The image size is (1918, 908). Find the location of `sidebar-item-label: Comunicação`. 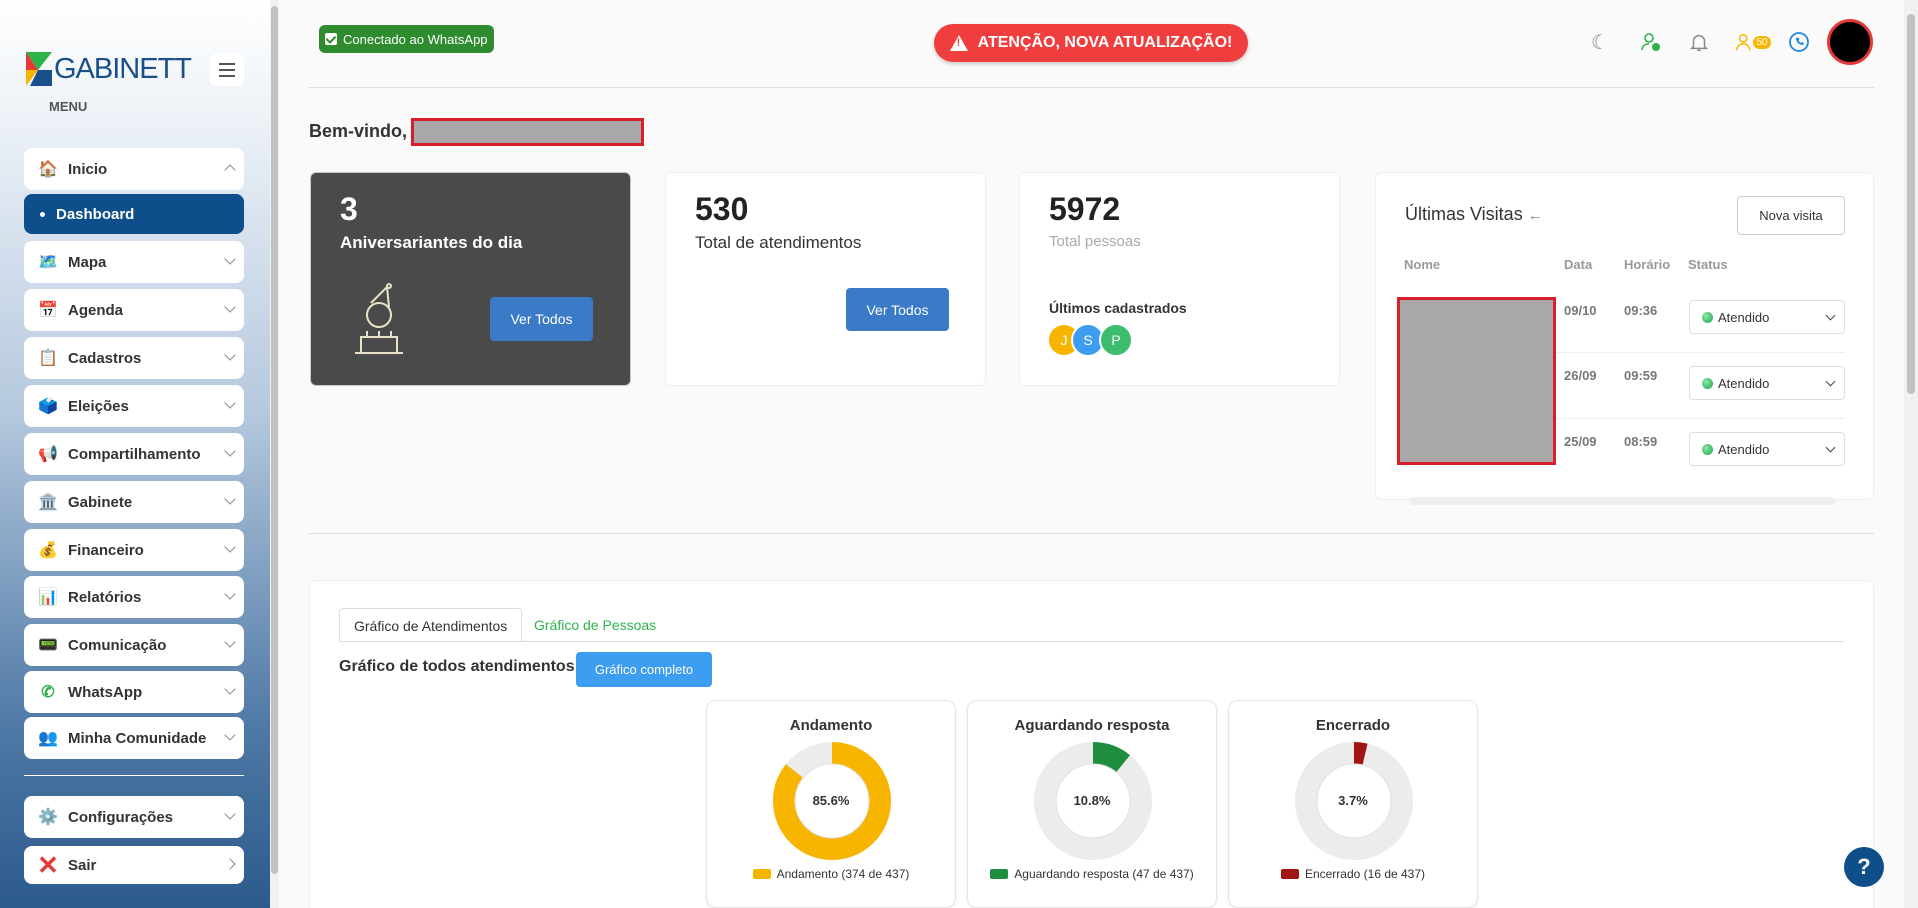

sidebar-item-label: Comunicação is located at coordinates (117, 645).